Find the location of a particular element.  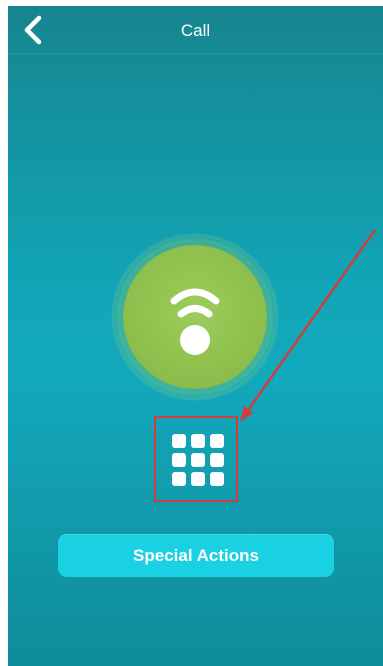

keypad-icon is located at coordinates (198, 460).